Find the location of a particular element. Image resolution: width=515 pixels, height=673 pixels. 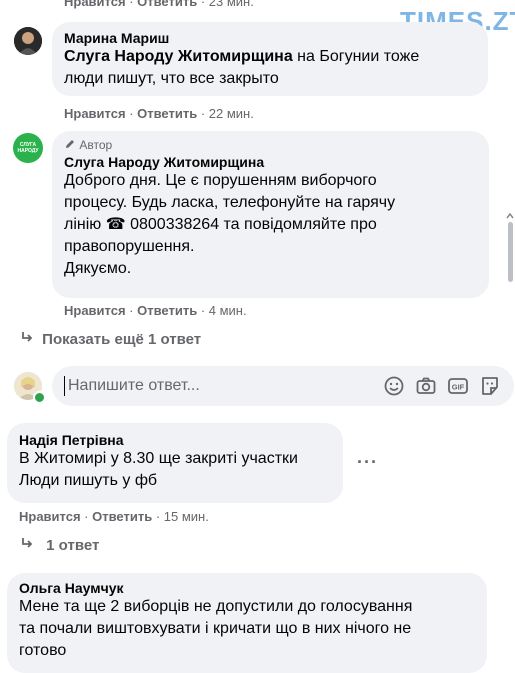

author-badge: Автор is located at coordinates (270, 146).